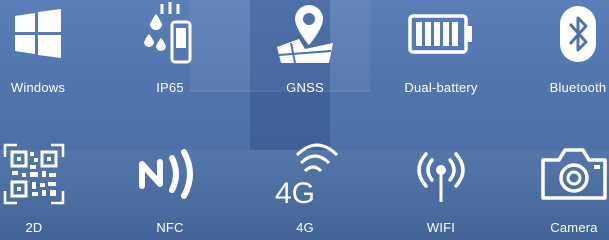 The height and width of the screenshot is (240, 609). What do you see at coordinates (170, 227) in the screenshot?
I see `feature-label: NFC` at bounding box center [170, 227].